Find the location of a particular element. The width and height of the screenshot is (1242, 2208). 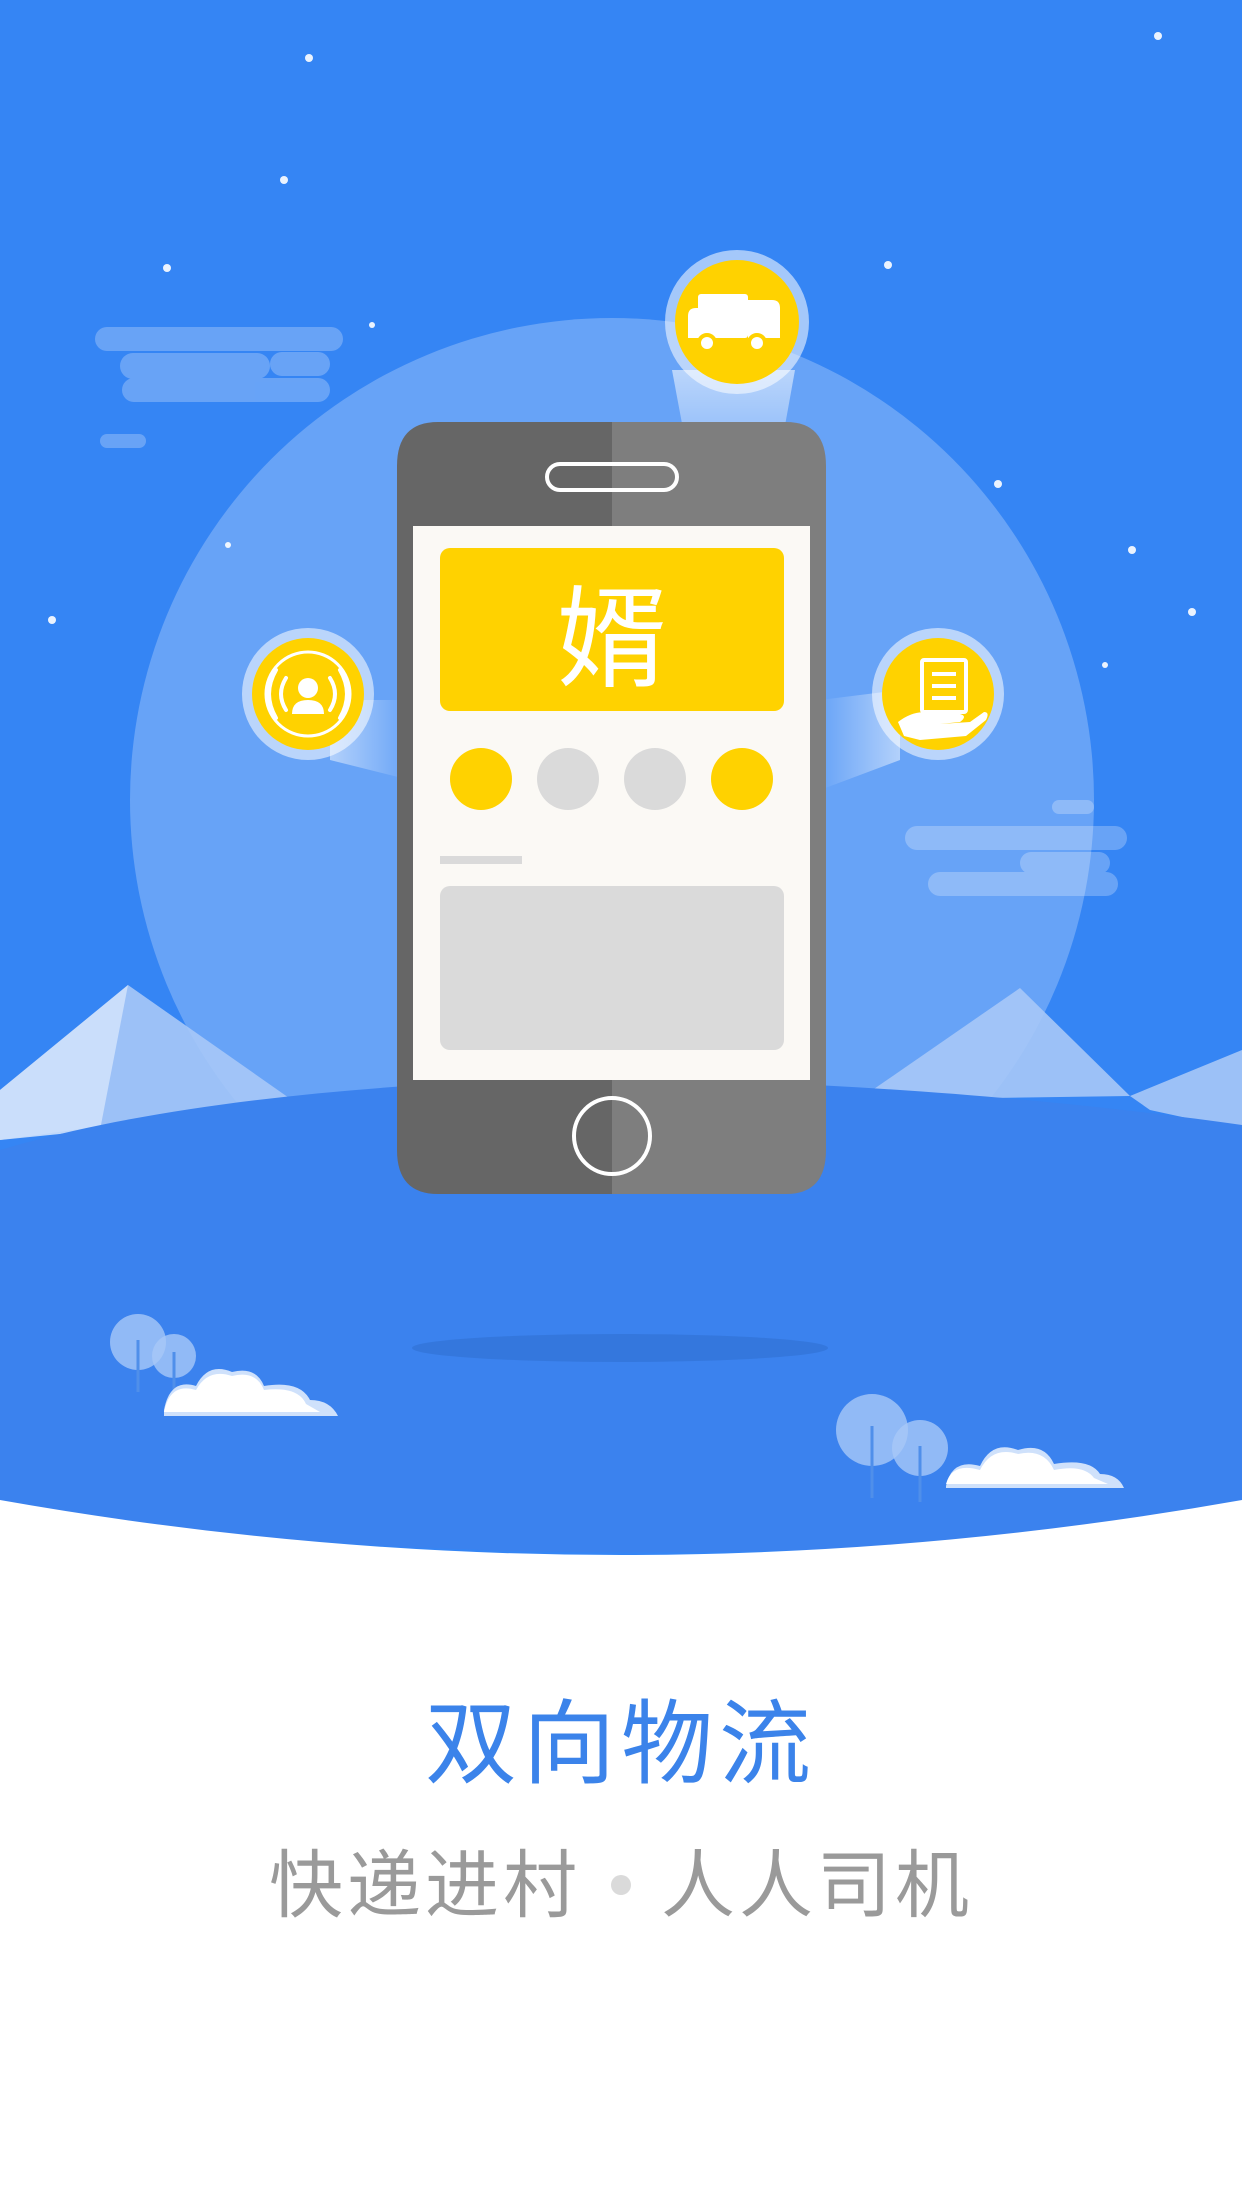

separator-dot-icon is located at coordinates (621, 1884).